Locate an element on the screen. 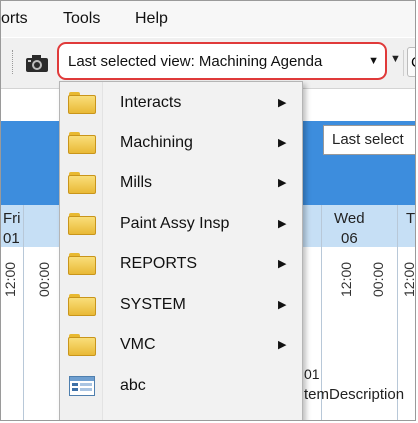 The height and width of the screenshot is (423, 418). calendar-day-wed: Wed is located at coordinates (349, 218).